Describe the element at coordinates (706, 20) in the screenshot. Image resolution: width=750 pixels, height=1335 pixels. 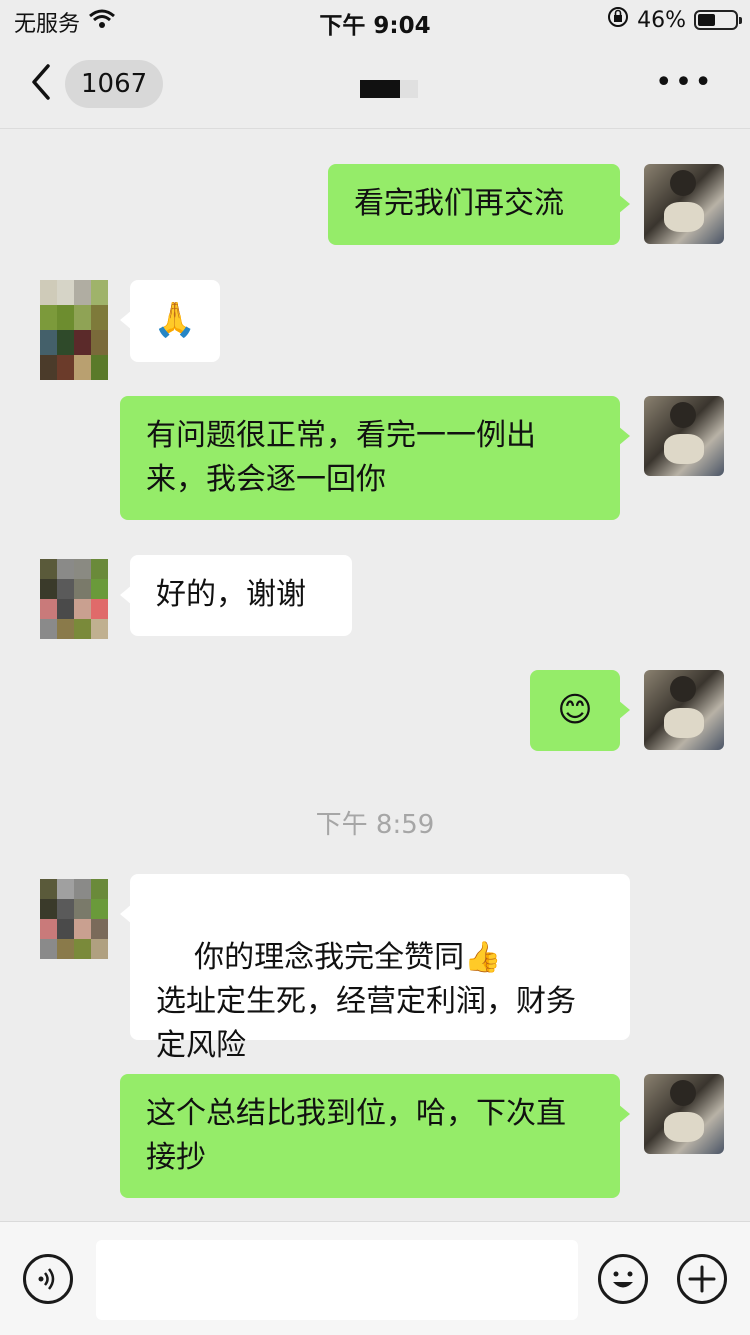
I see `battery-level` at that location.